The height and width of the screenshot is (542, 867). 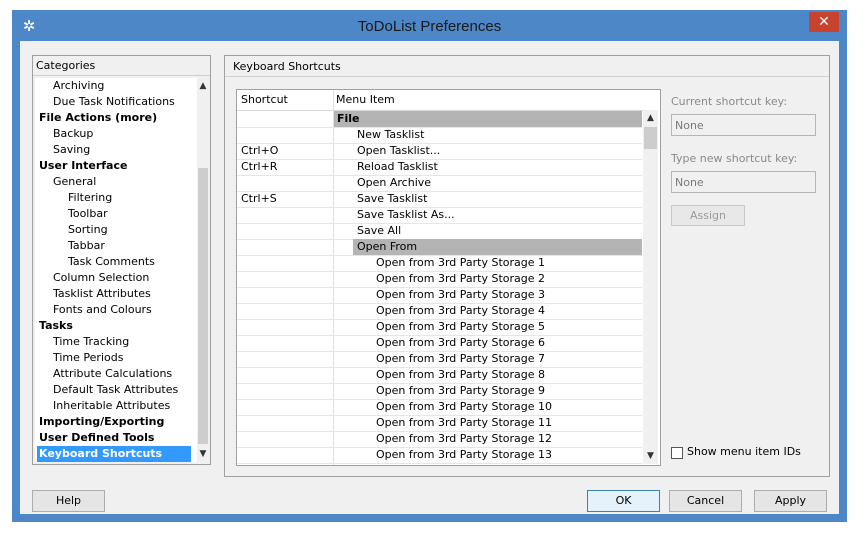 I want to click on shortcut-row: Open from 3rd Party Storage 11, so click(x=439, y=423).